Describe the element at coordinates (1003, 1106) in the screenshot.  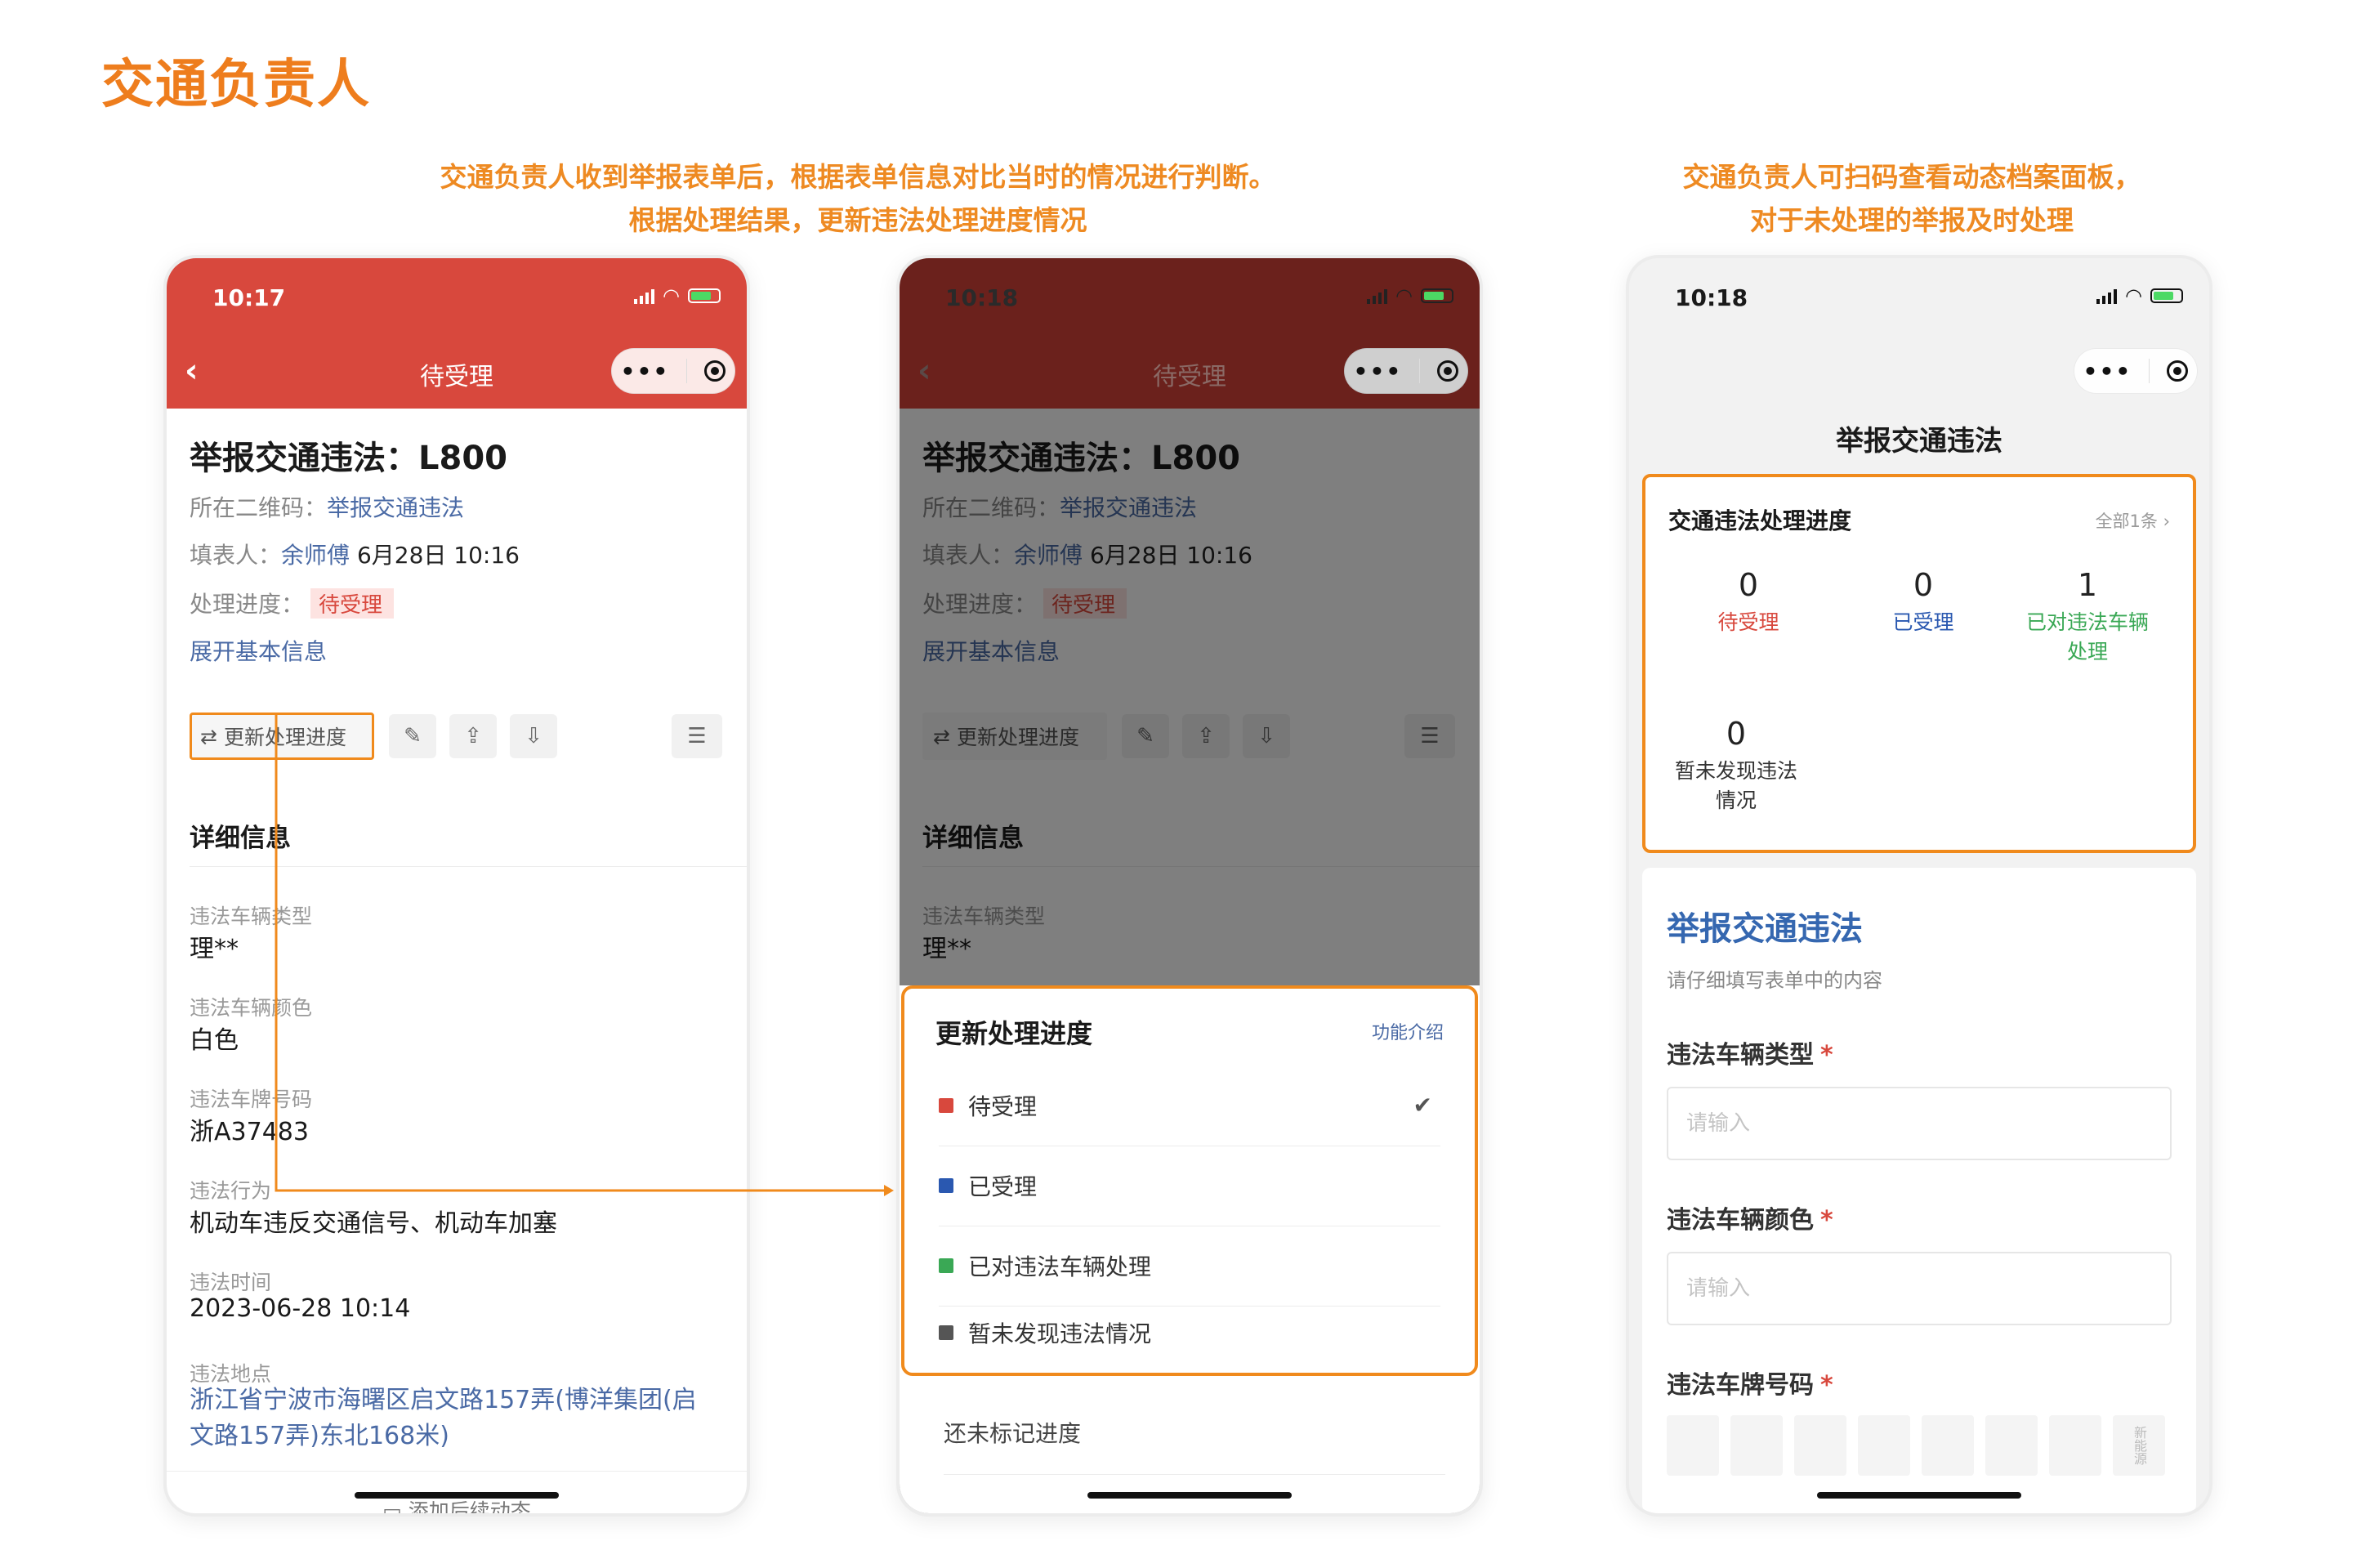
I see `option-label: 待受理` at that location.